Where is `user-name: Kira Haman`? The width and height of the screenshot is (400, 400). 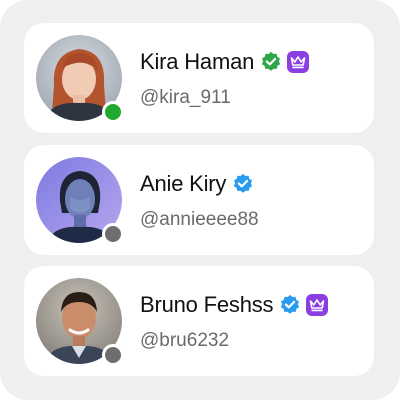 user-name: Kira Haman is located at coordinates (197, 62).